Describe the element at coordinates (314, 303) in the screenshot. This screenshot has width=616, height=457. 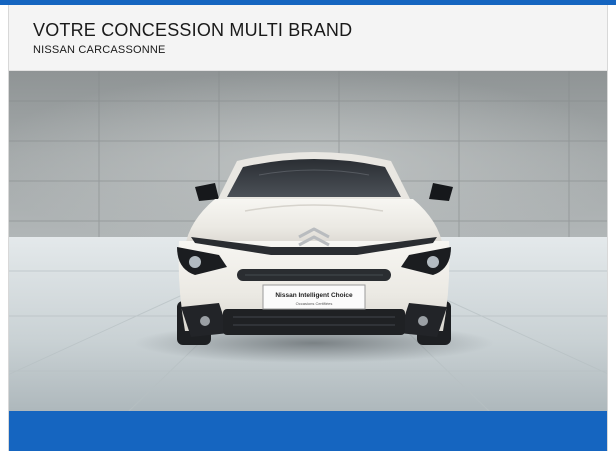
I see `plate-subtext: Occasions Certifiées` at that location.